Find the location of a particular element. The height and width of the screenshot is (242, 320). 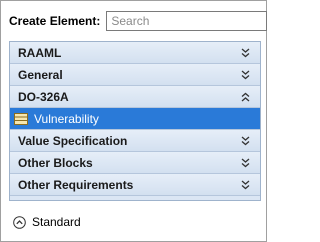

vulnerability-block-icon is located at coordinates (21, 118).